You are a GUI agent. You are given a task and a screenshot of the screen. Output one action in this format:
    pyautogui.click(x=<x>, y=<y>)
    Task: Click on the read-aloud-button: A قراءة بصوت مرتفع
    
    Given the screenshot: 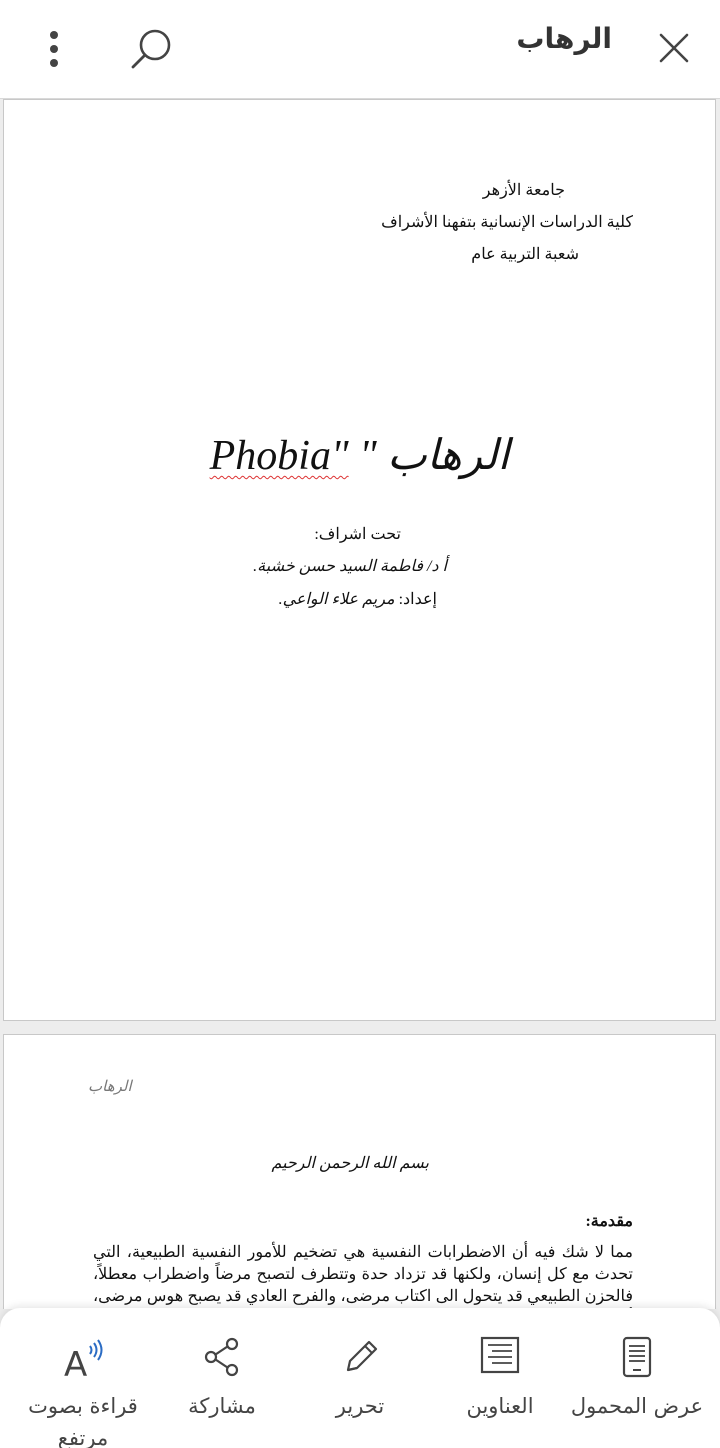 What is the action you would take?
    pyautogui.click(x=83, y=1378)
    